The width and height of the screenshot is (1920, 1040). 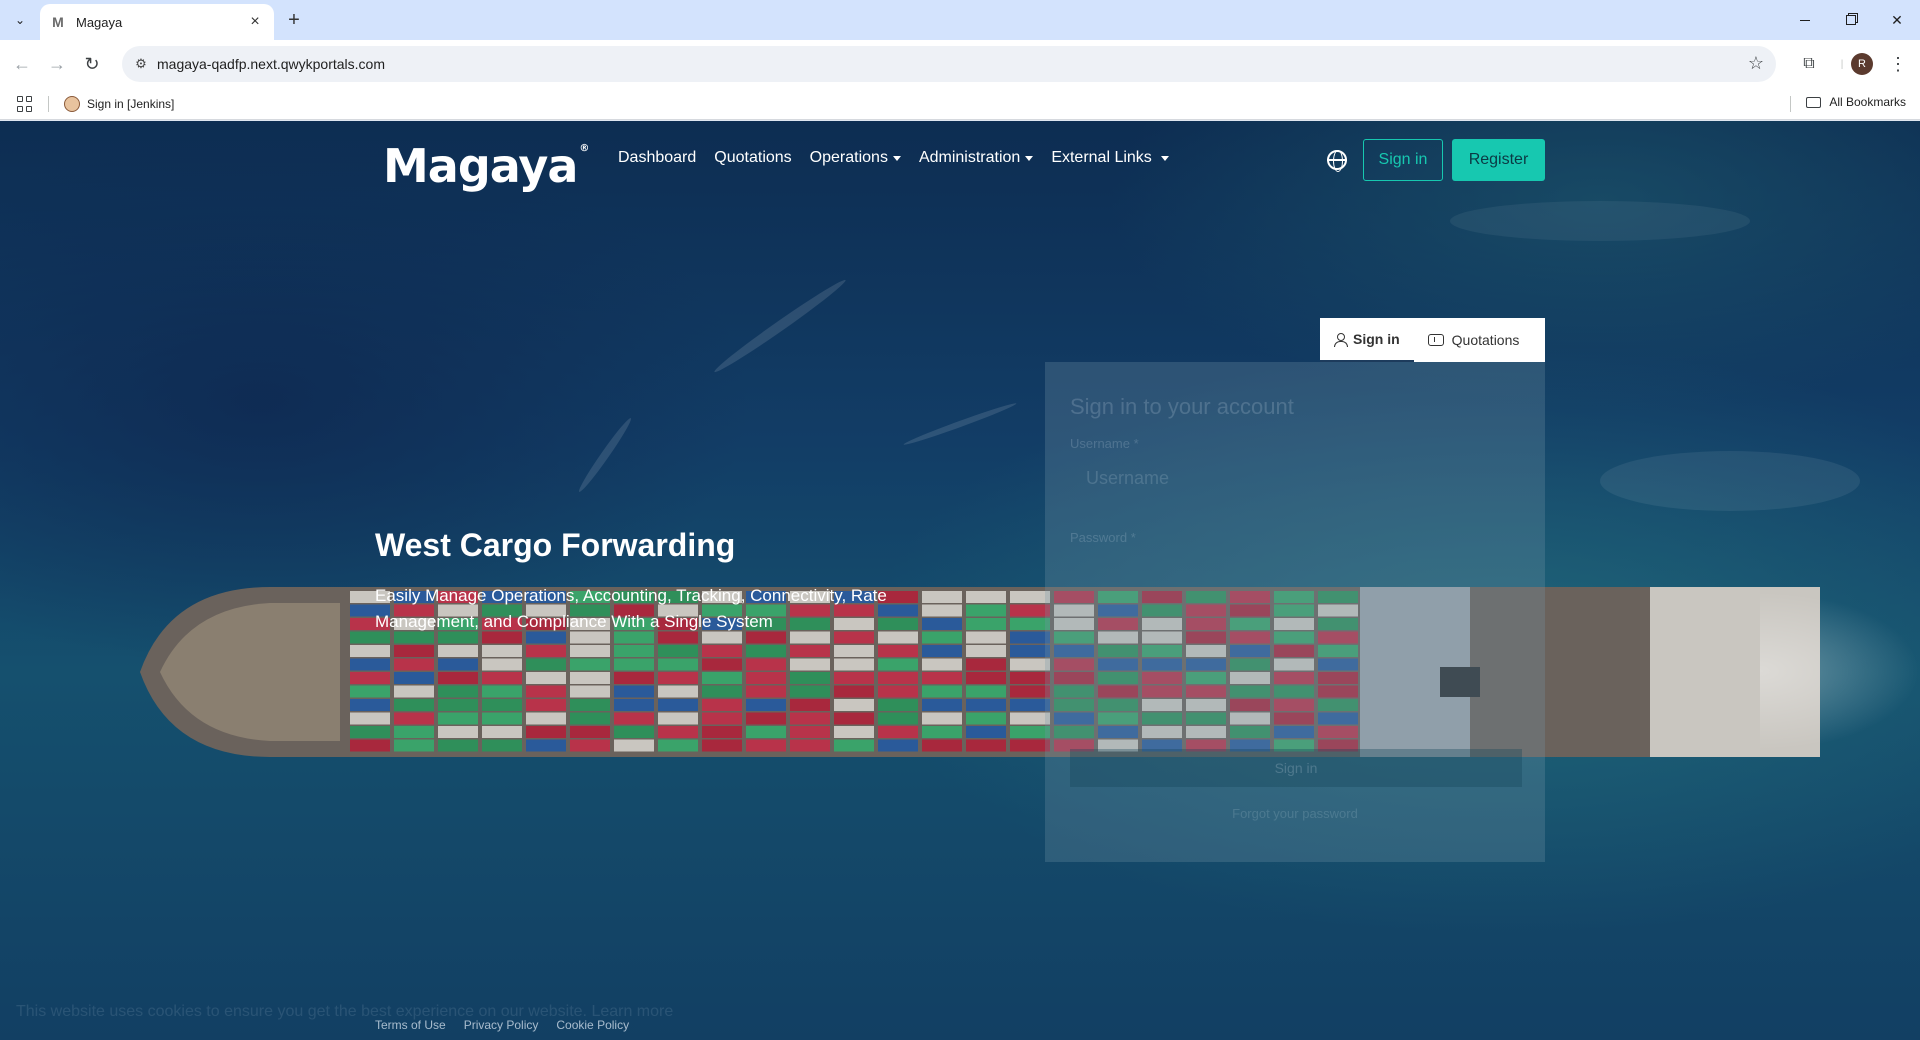 I want to click on all-bookmarks-label: All Bookmarks, so click(x=1867, y=102).